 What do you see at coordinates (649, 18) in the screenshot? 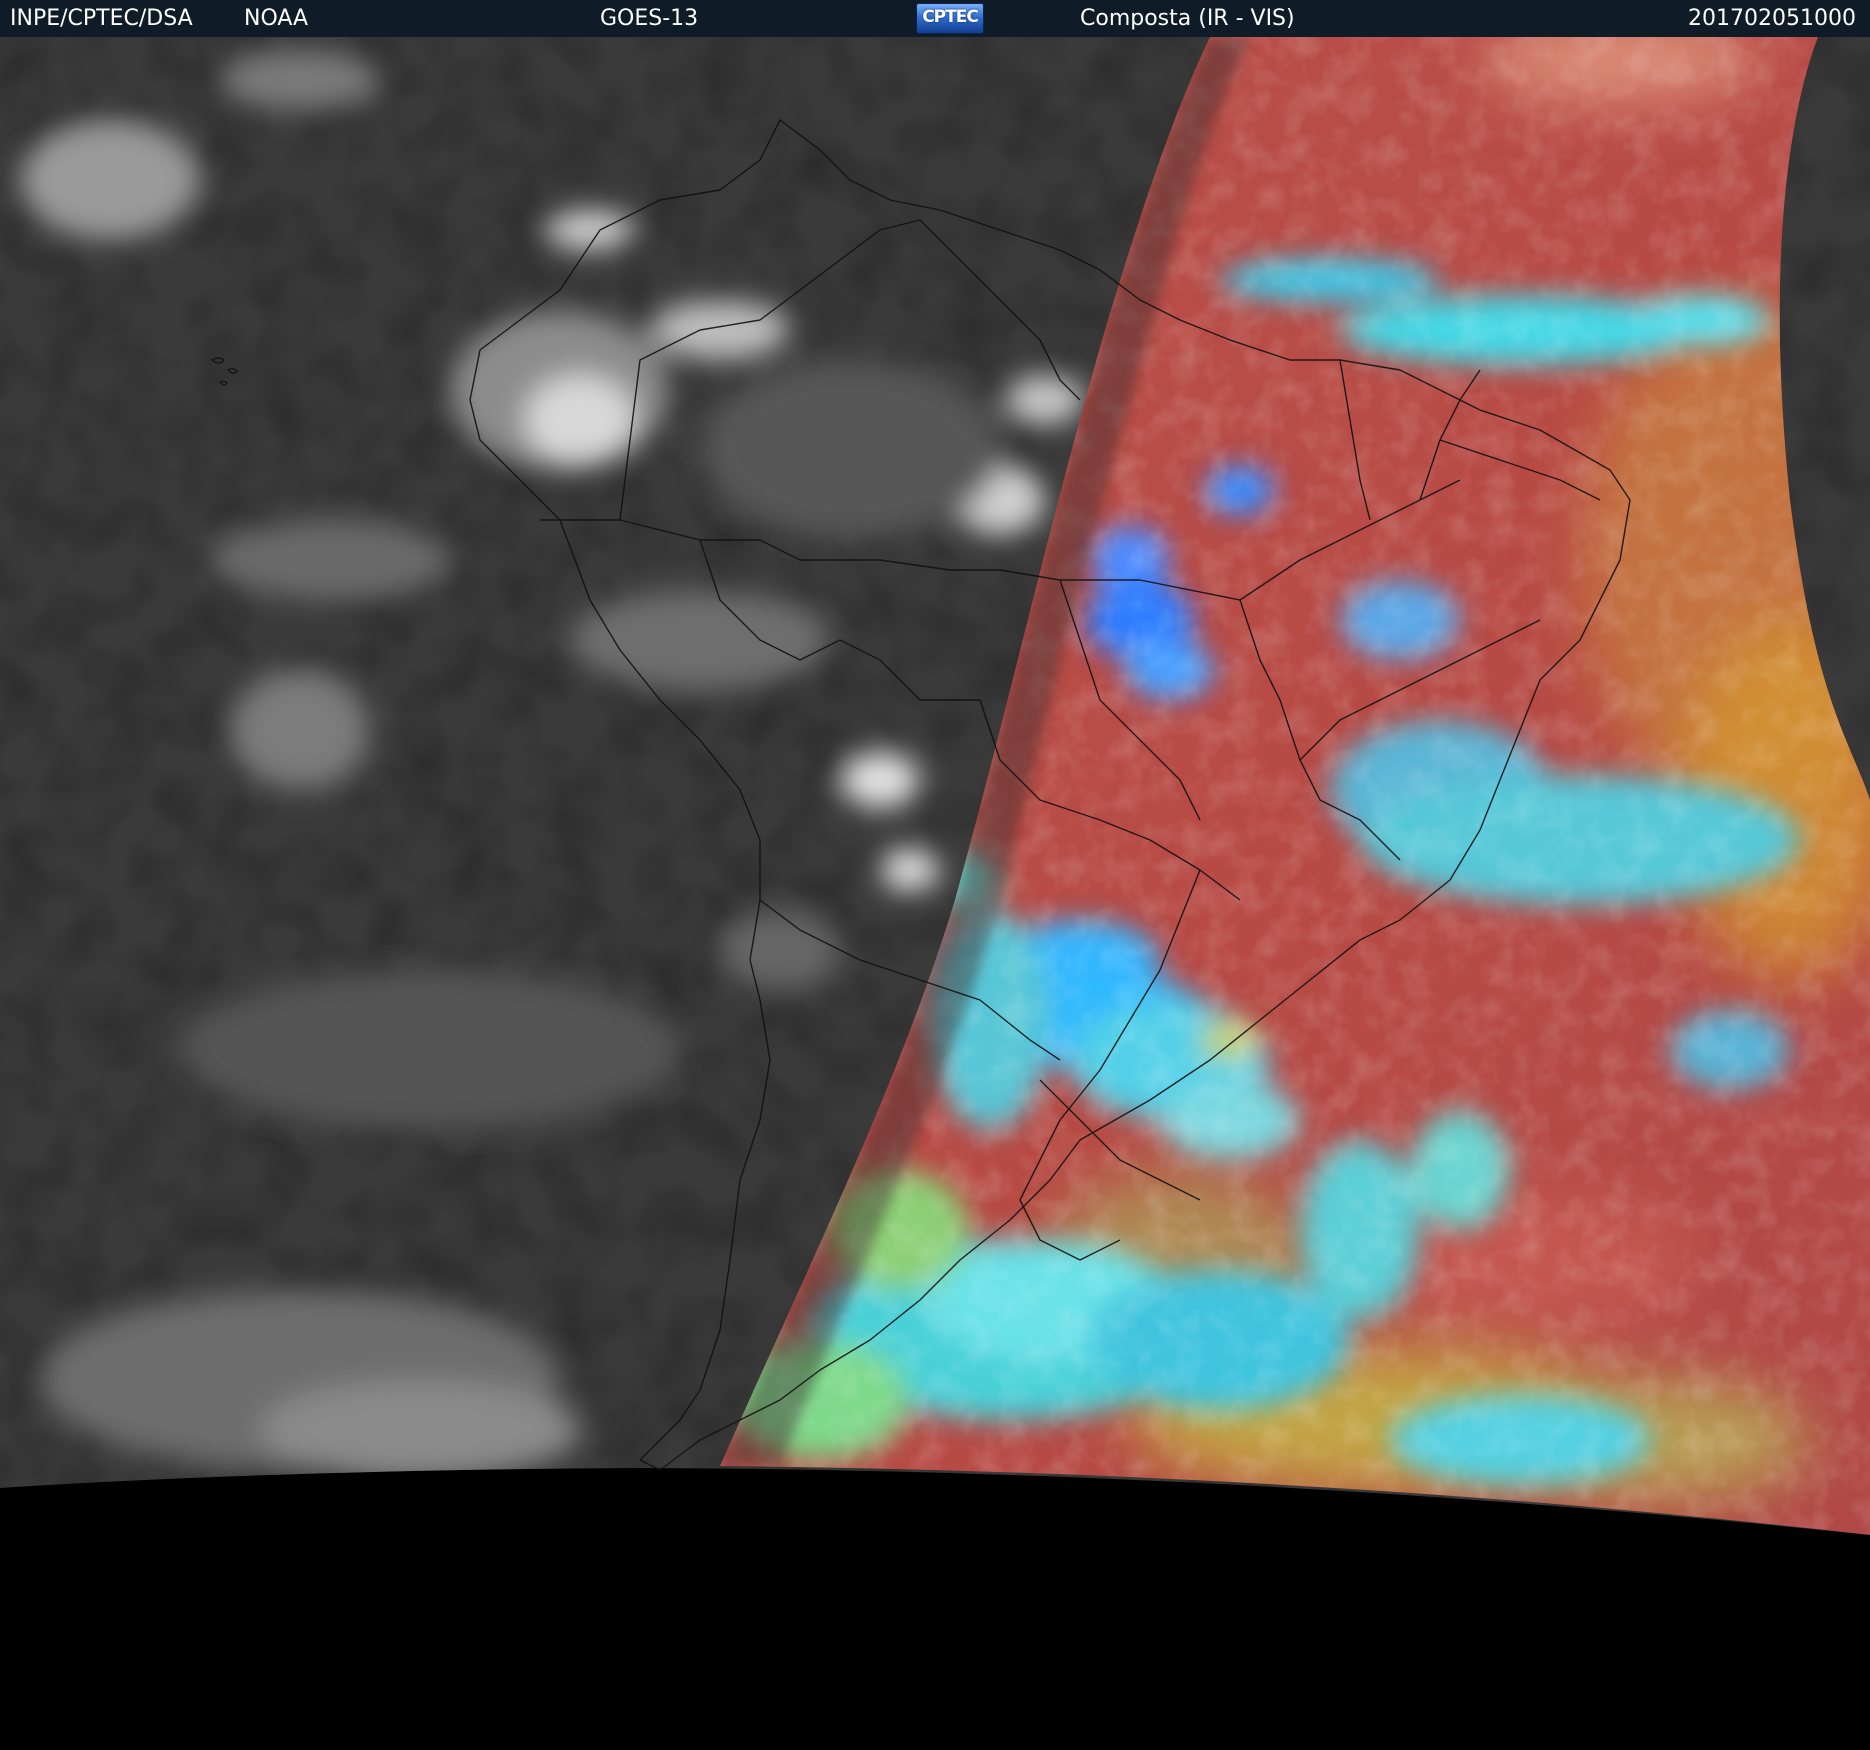
I see `satellite-label: GOES-13` at bounding box center [649, 18].